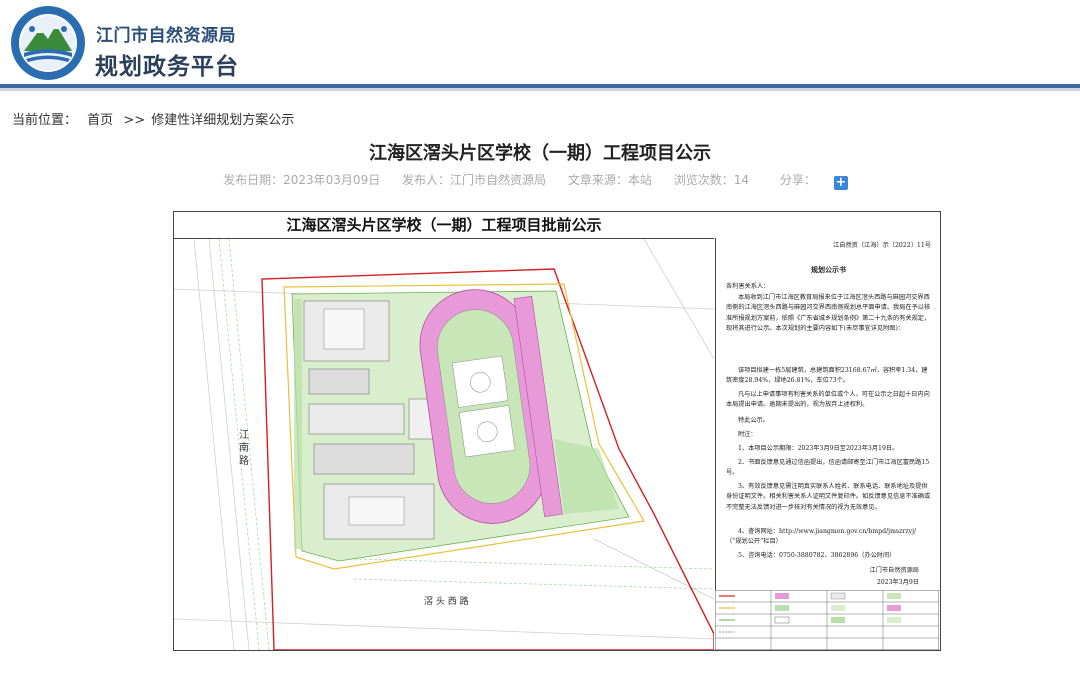  What do you see at coordinates (444, 225) in the screenshot?
I see `poster-title: 江海区滘头片区学校（一期）工程项目批前公示` at bounding box center [444, 225].